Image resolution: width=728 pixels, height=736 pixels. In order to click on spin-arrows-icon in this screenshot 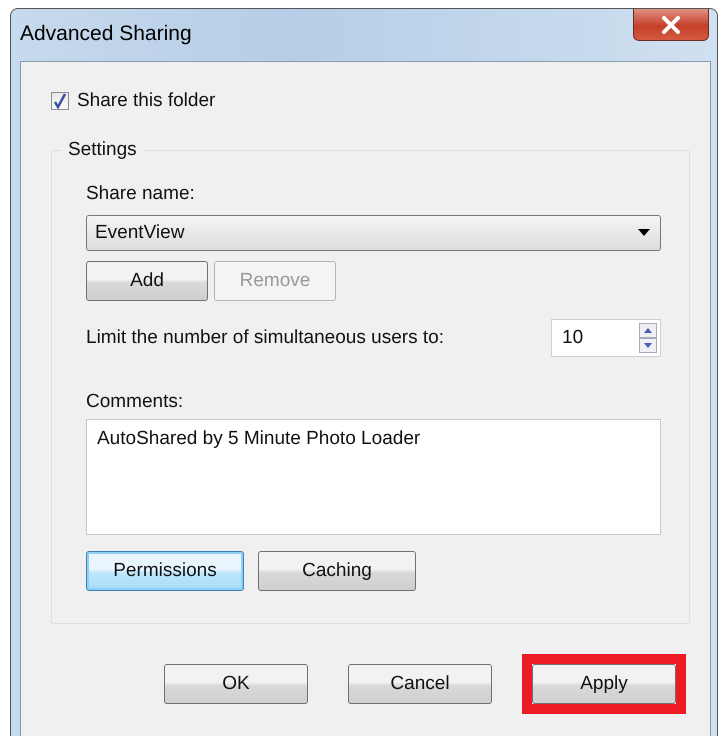, I will do `click(648, 338)`.